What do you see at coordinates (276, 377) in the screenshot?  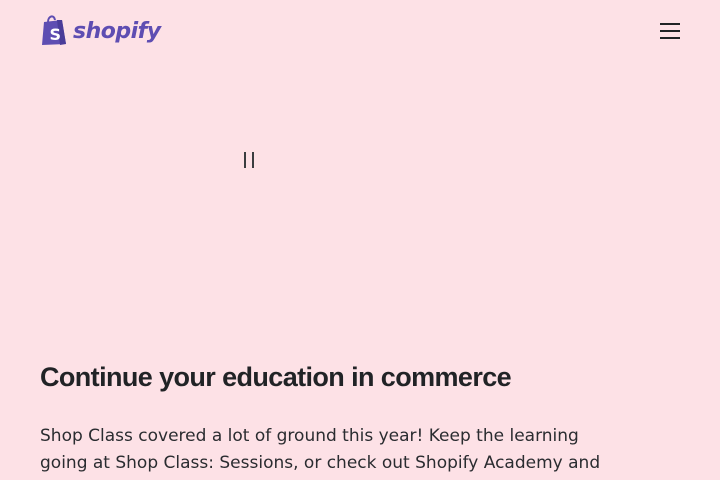 I see `section-title: Continue your education in commerce` at bounding box center [276, 377].